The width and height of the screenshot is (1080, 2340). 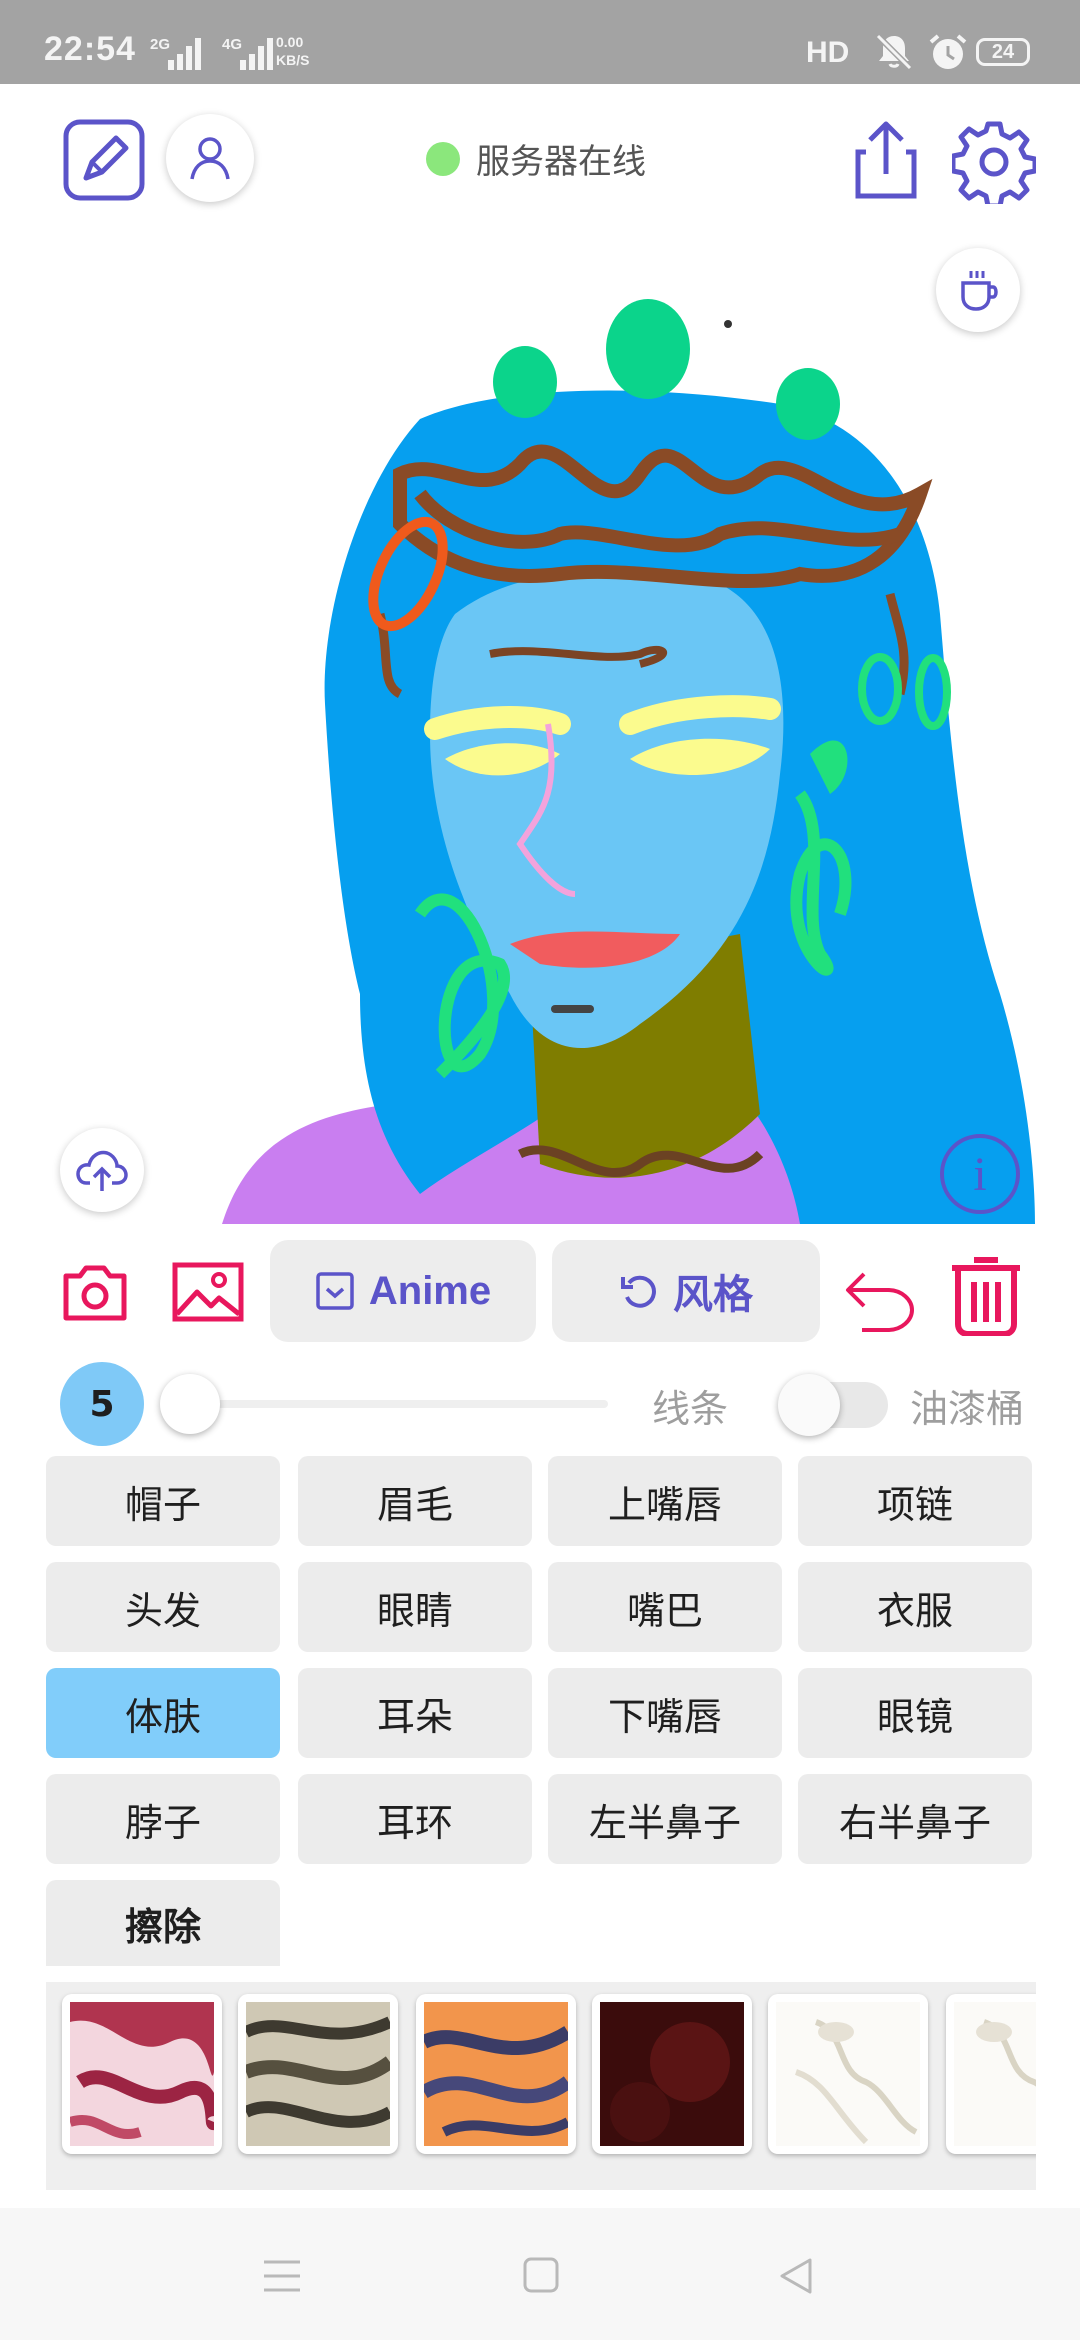 What do you see at coordinates (994, 164) in the screenshot?
I see `settings-icon` at bounding box center [994, 164].